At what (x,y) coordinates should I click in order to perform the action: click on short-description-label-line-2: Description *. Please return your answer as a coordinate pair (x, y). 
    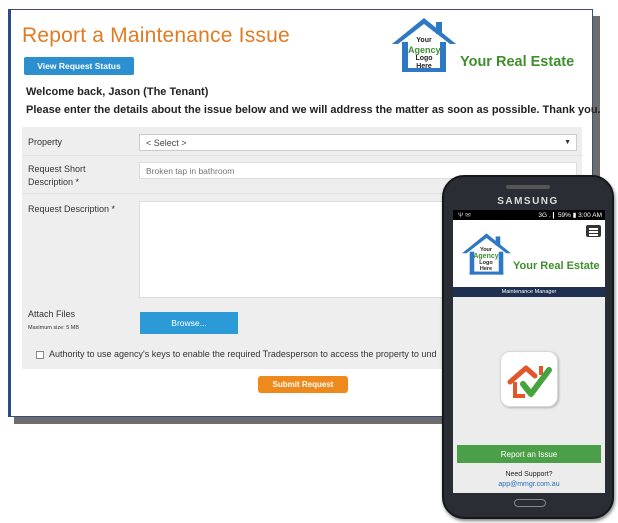
    Looking at the image, I should click on (54, 182).